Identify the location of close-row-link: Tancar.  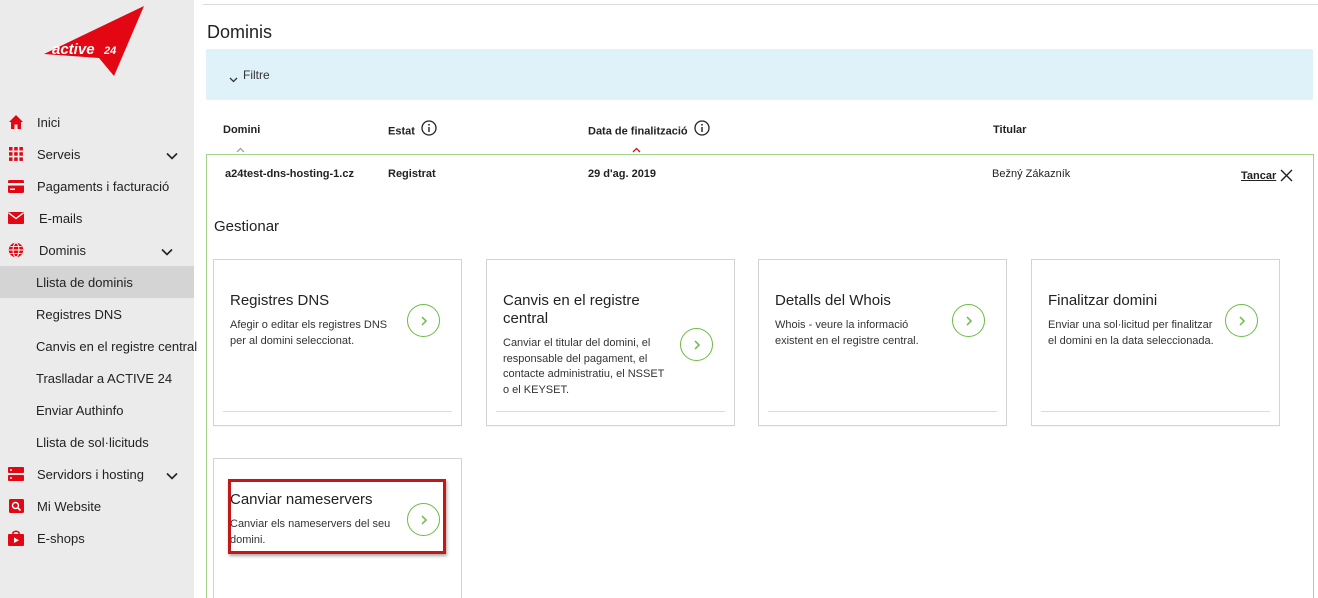
(1258, 176).